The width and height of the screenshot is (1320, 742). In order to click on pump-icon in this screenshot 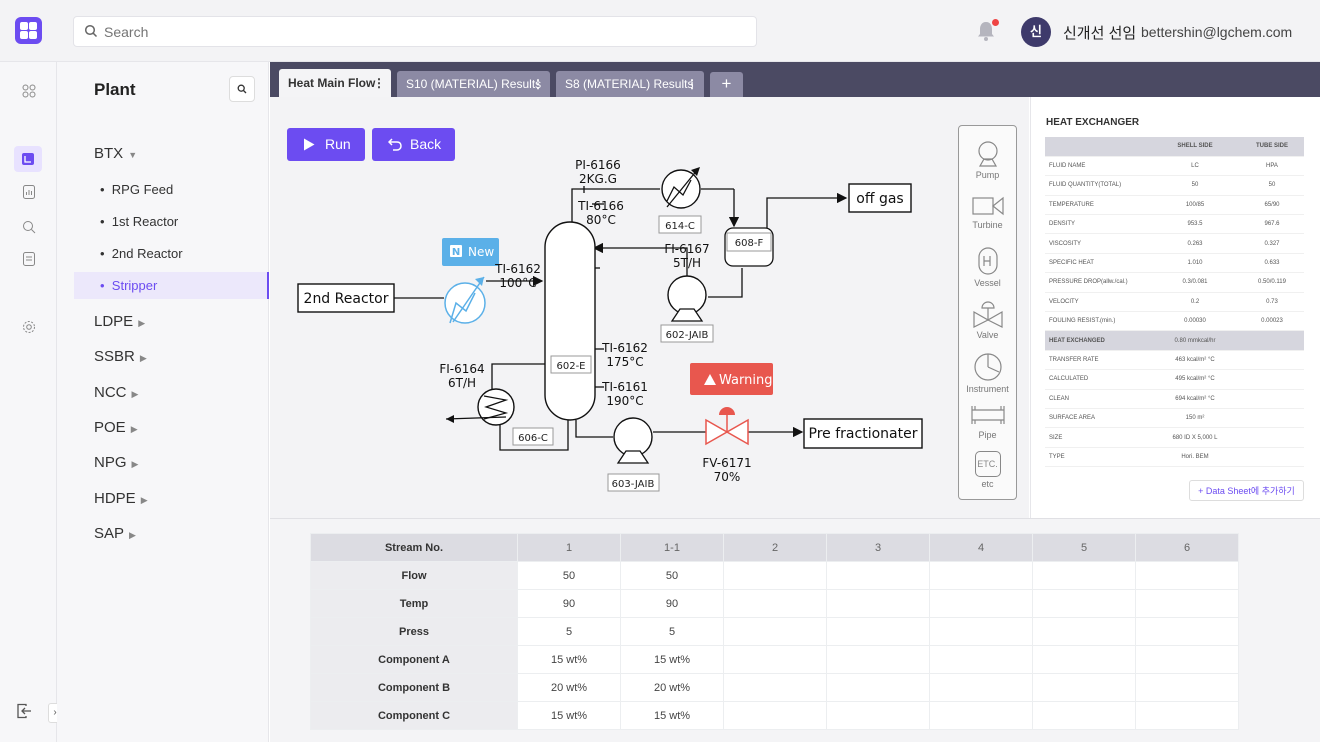, I will do `click(987, 154)`.